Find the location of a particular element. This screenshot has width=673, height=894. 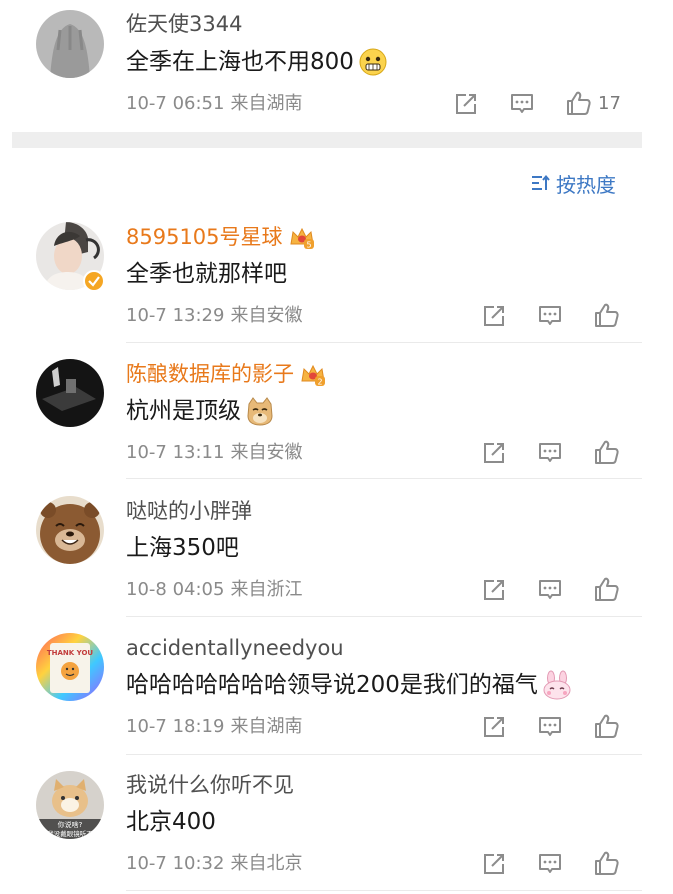

comment-meta: 10-7 10:32 来自北京 is located at coordinates (214, 864).